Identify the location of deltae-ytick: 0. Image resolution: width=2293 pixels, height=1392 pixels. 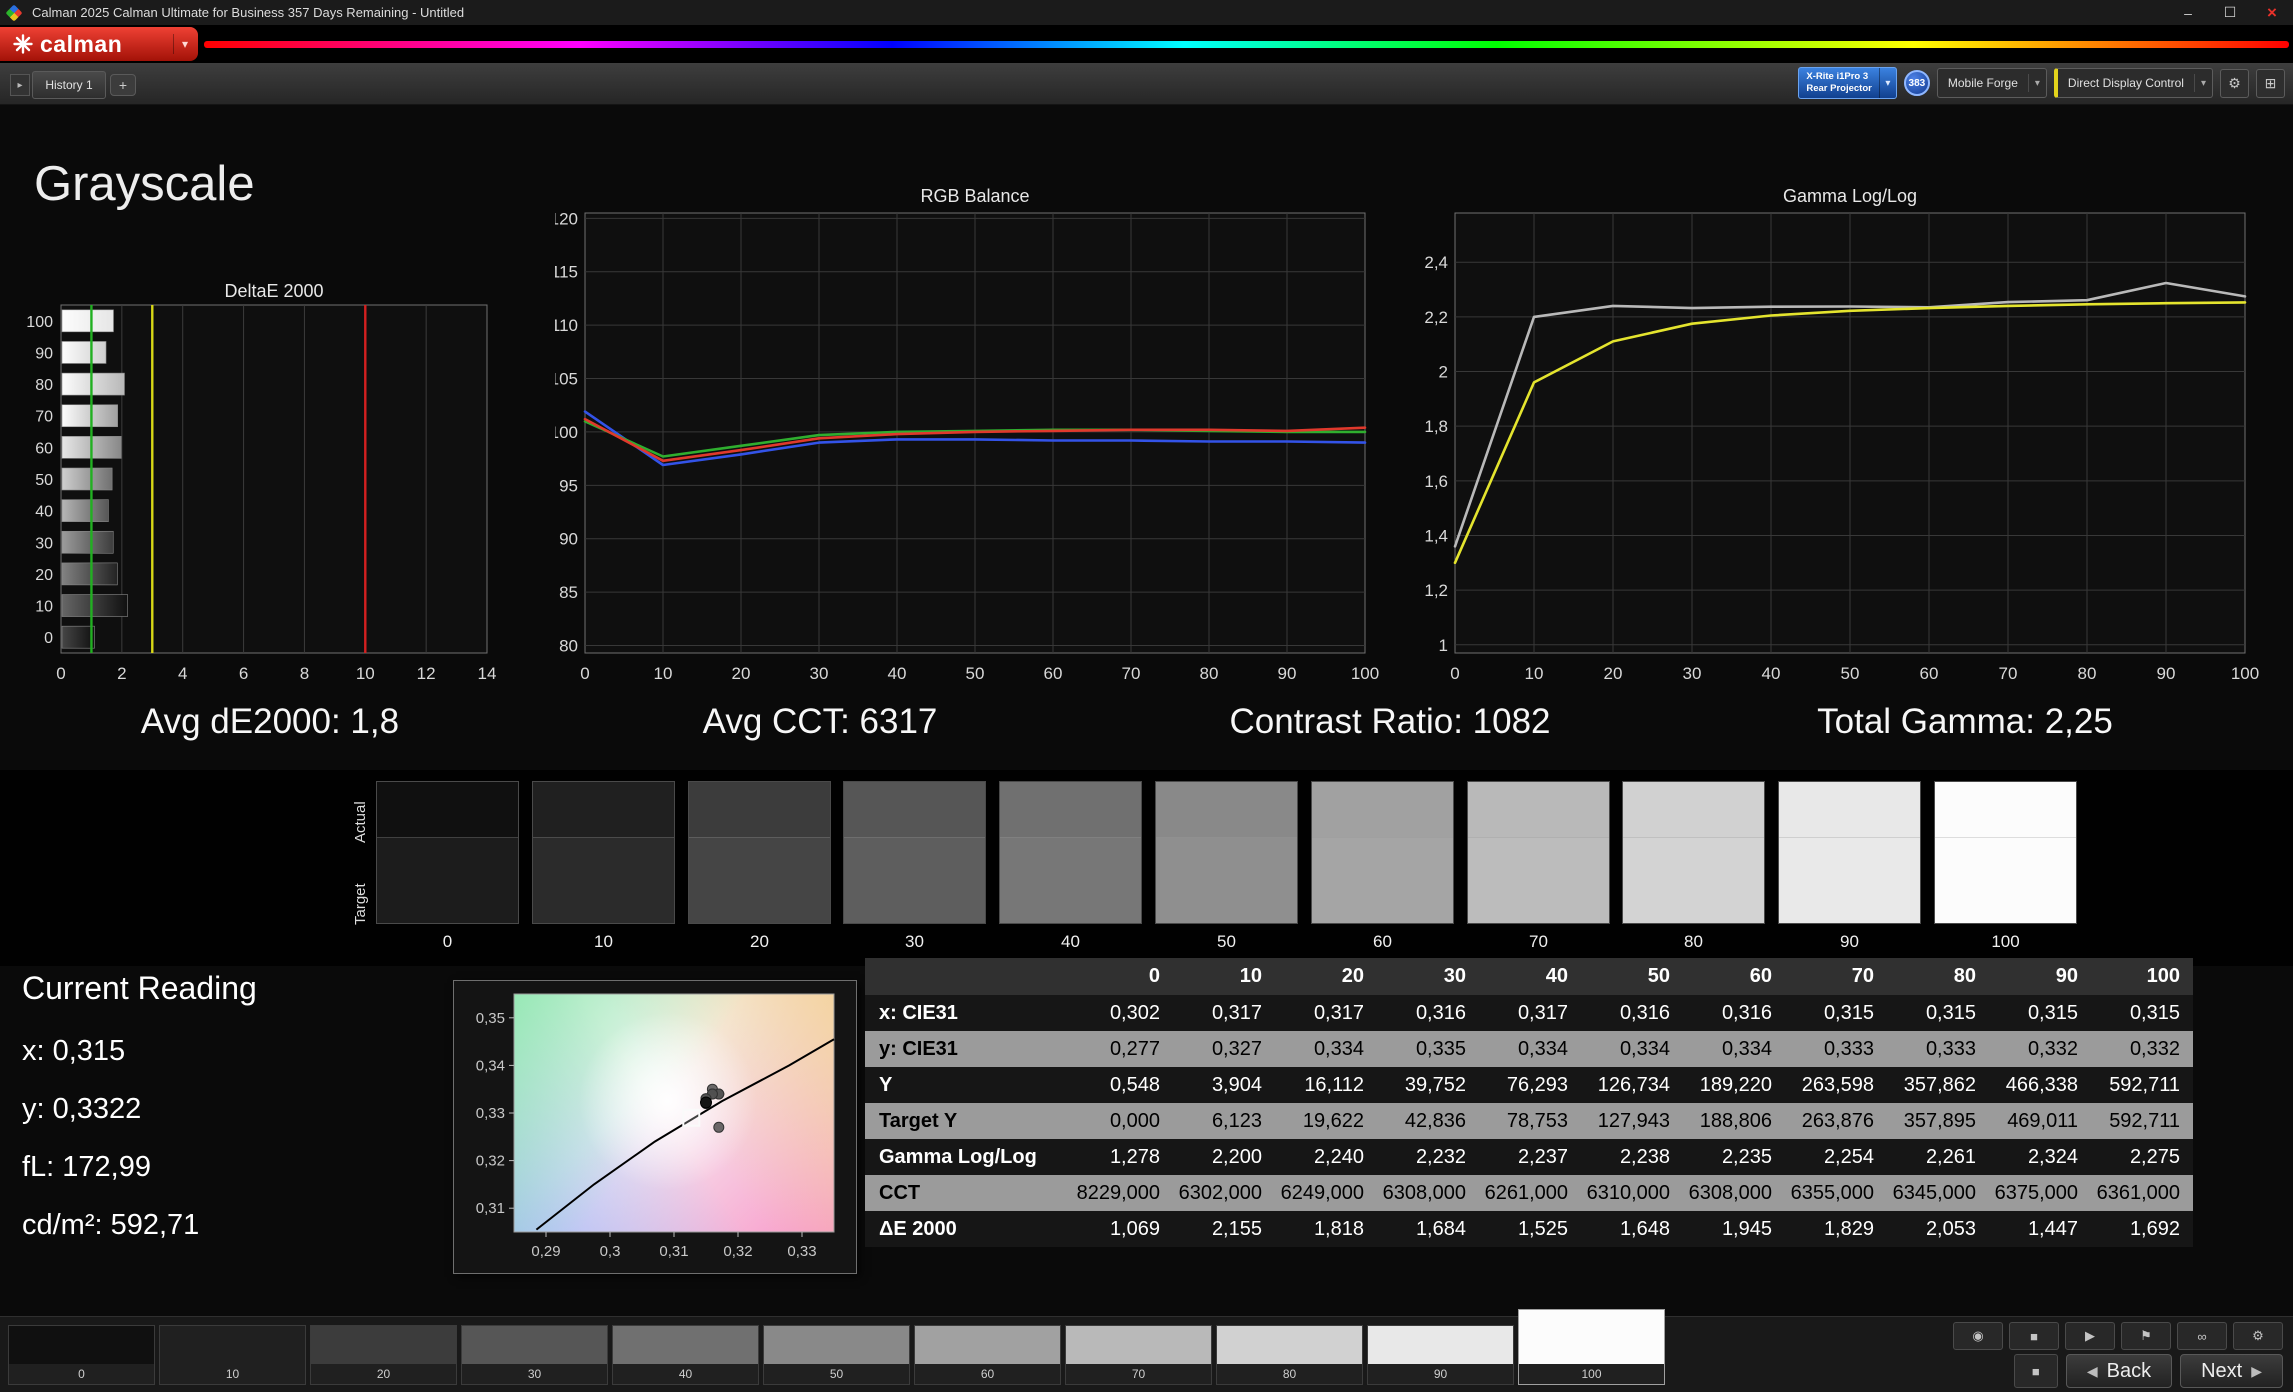
(48, 638).